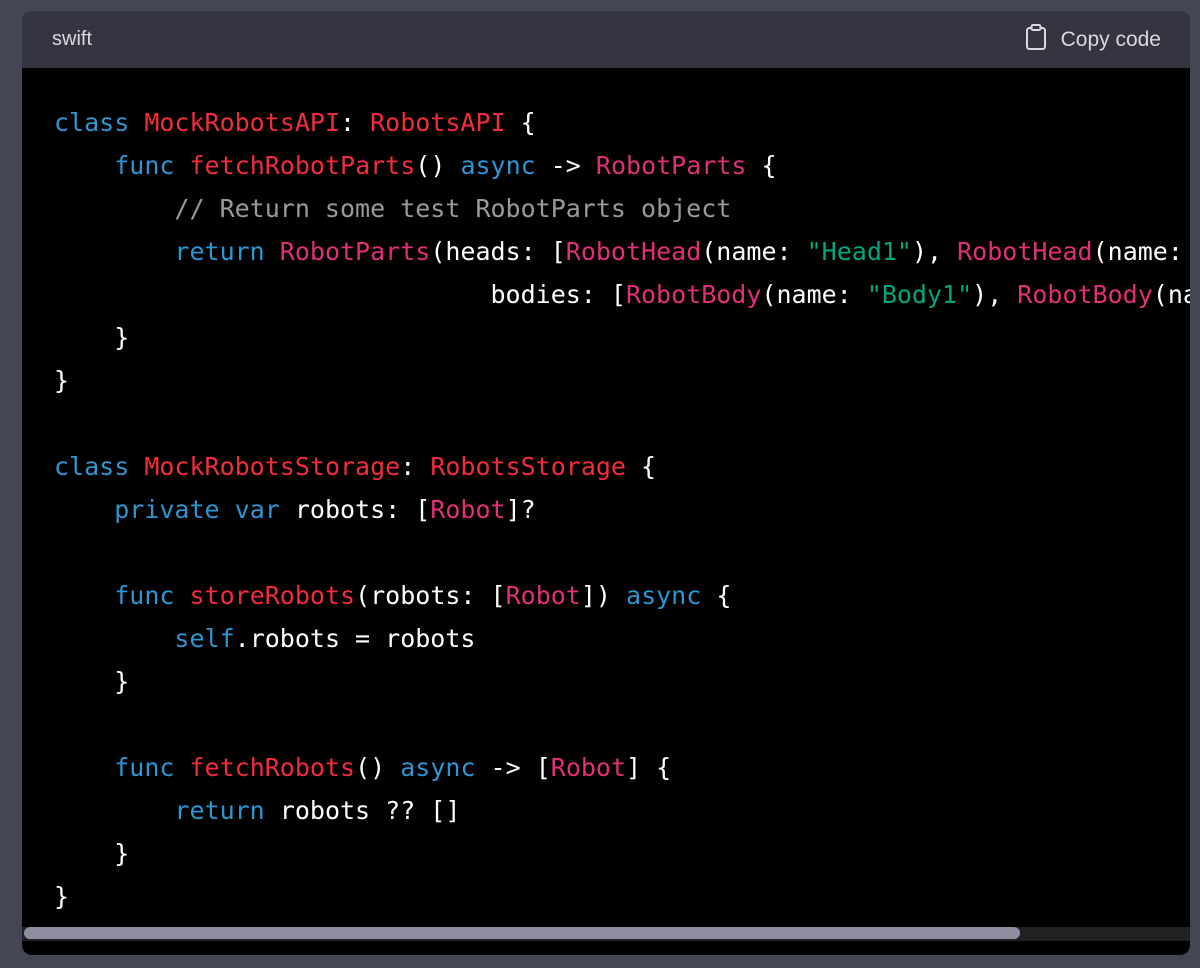  Describe the element at coordinates (622, 509) in the screenshot. I see `code-line: private var robots: [Robot]?` at that location.